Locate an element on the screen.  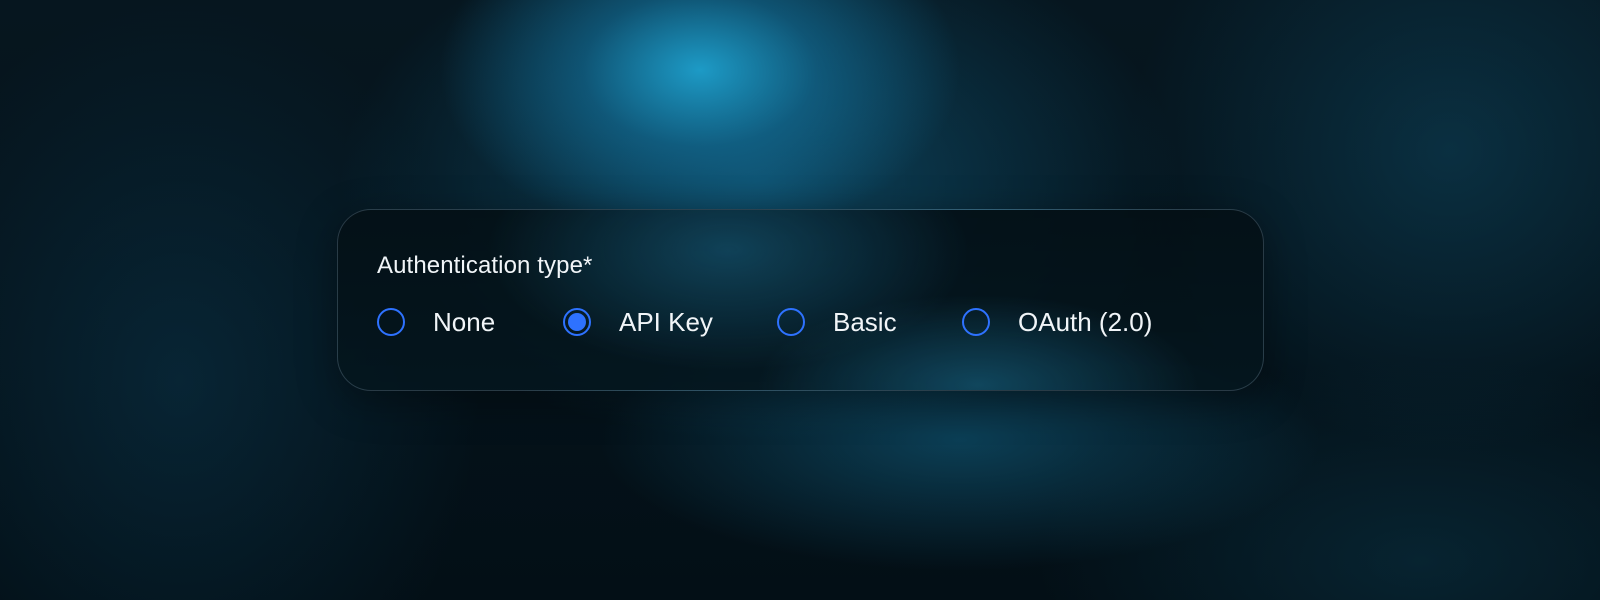
radio-label-api-key: API Key is located at coordinates (666, 321).